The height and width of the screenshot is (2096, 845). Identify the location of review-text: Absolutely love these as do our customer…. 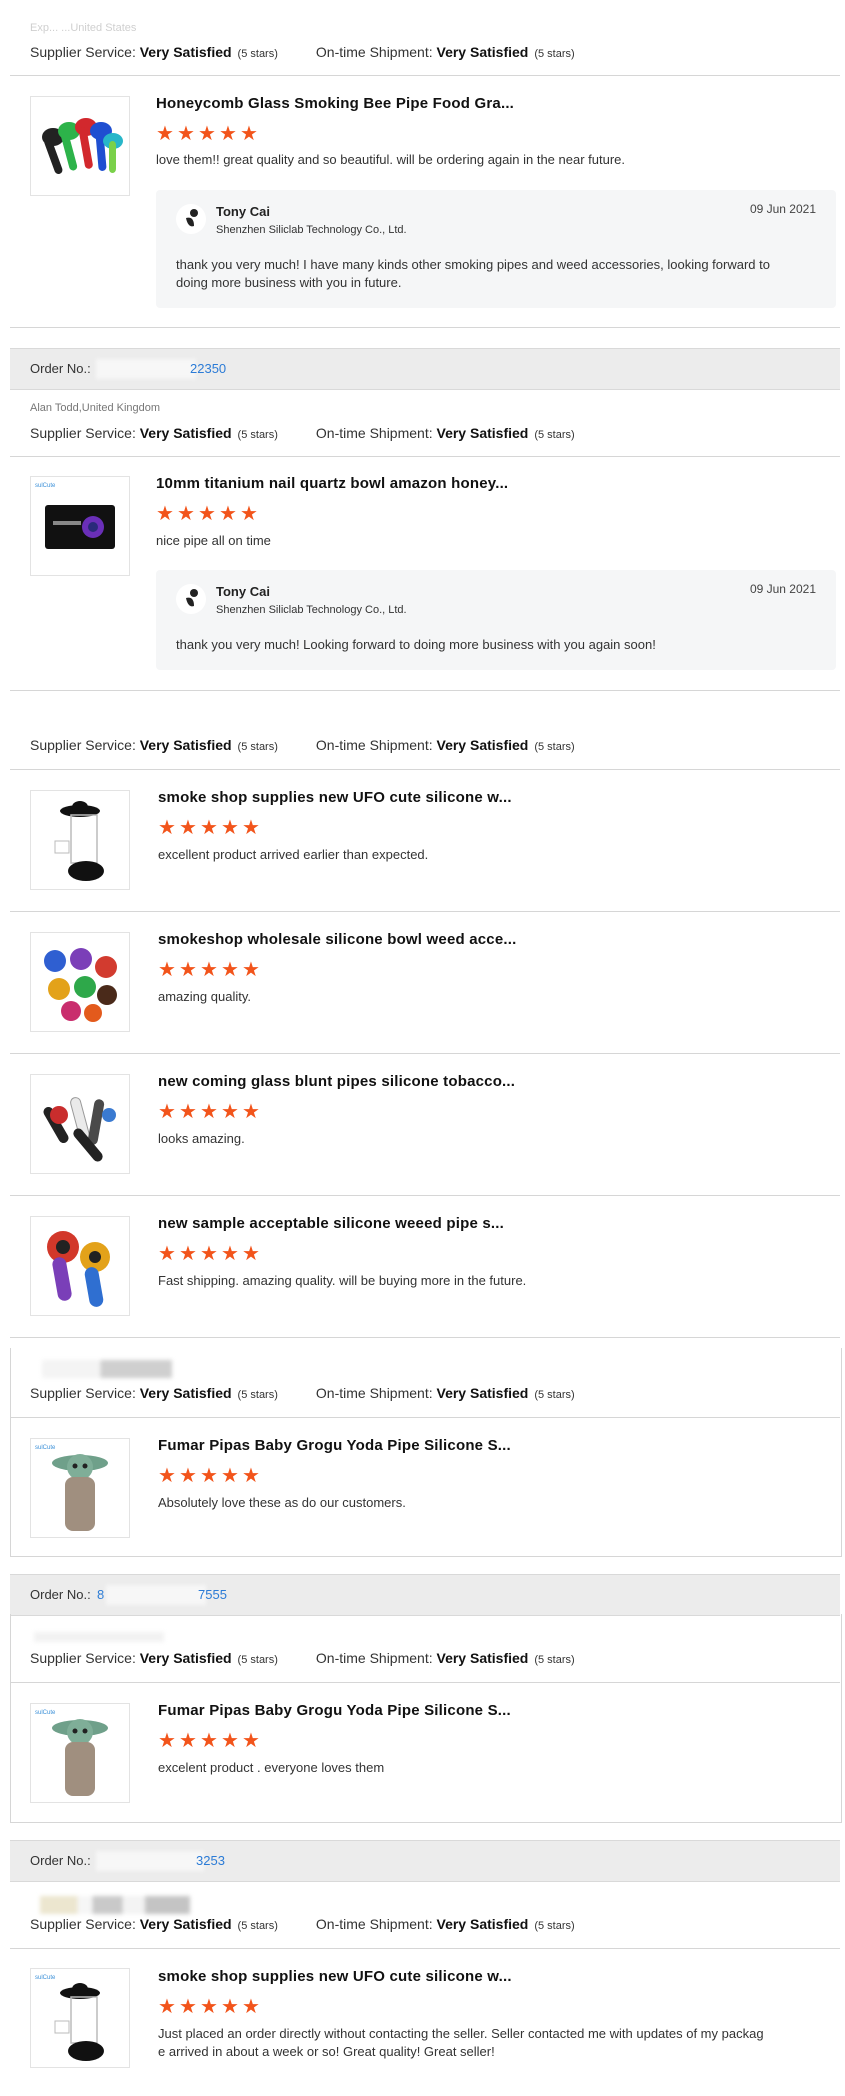
(282, 1502).